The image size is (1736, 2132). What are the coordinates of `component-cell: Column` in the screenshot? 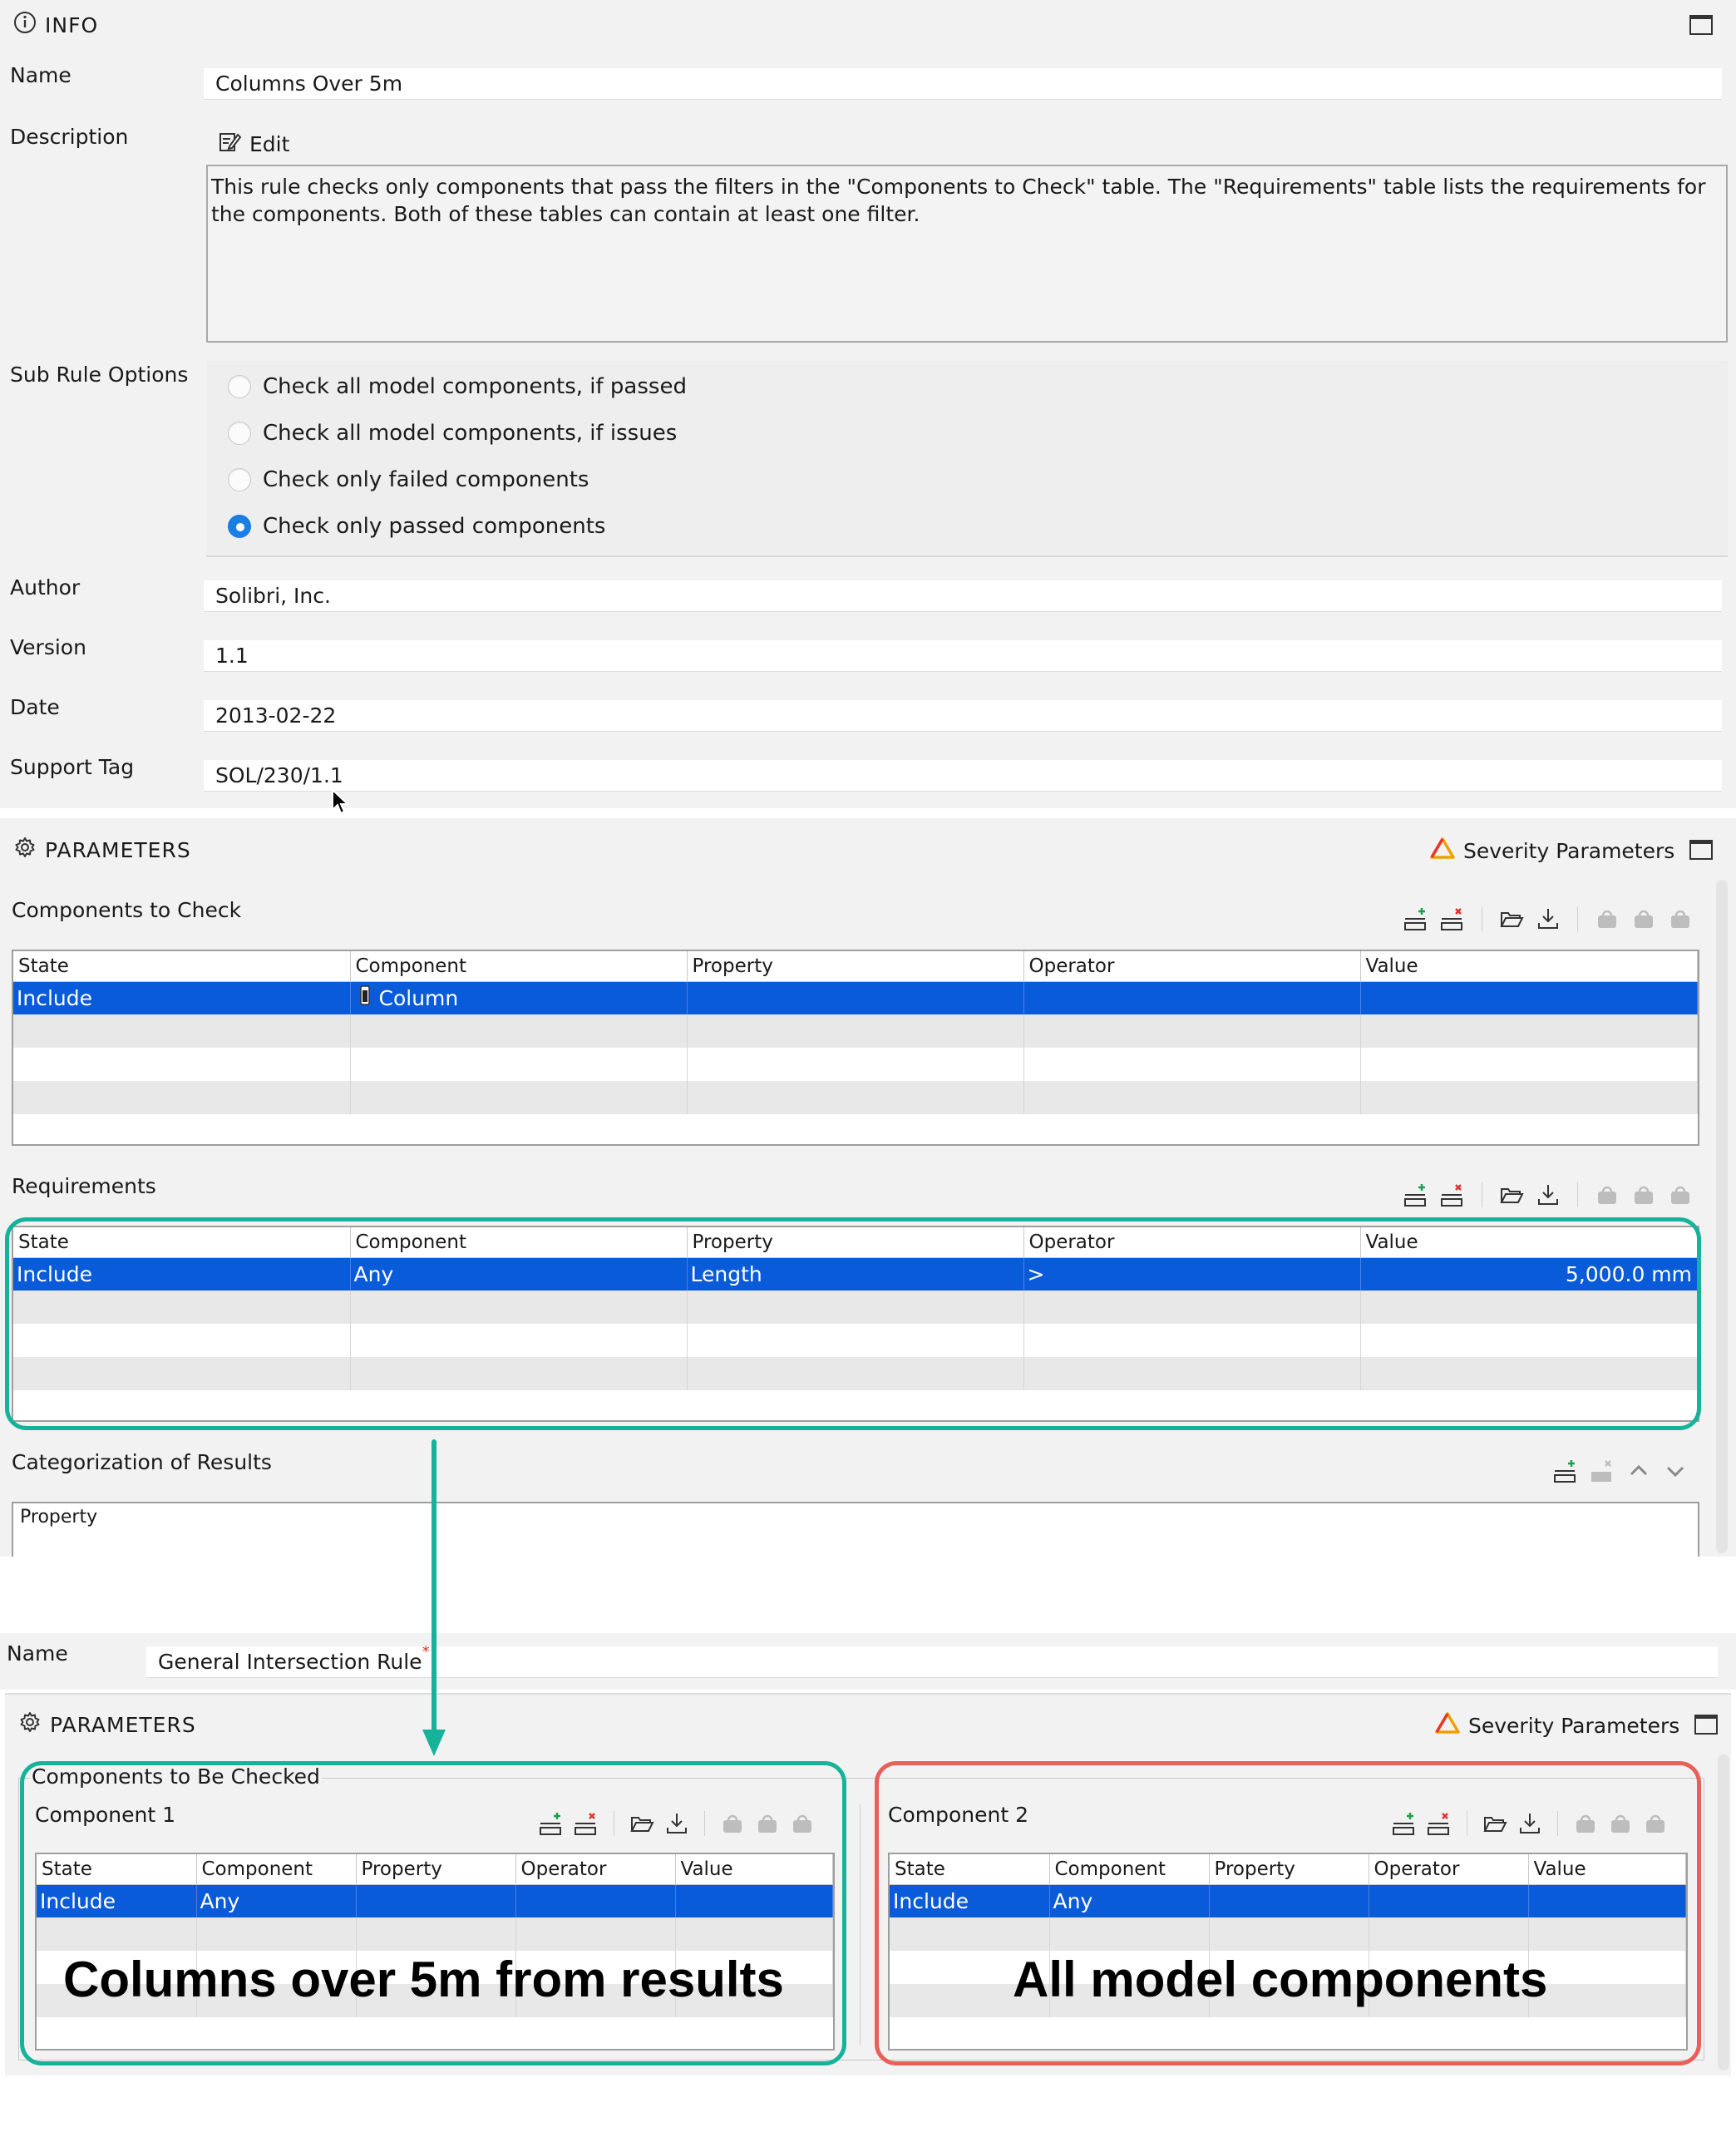 It's located at (519, 997).